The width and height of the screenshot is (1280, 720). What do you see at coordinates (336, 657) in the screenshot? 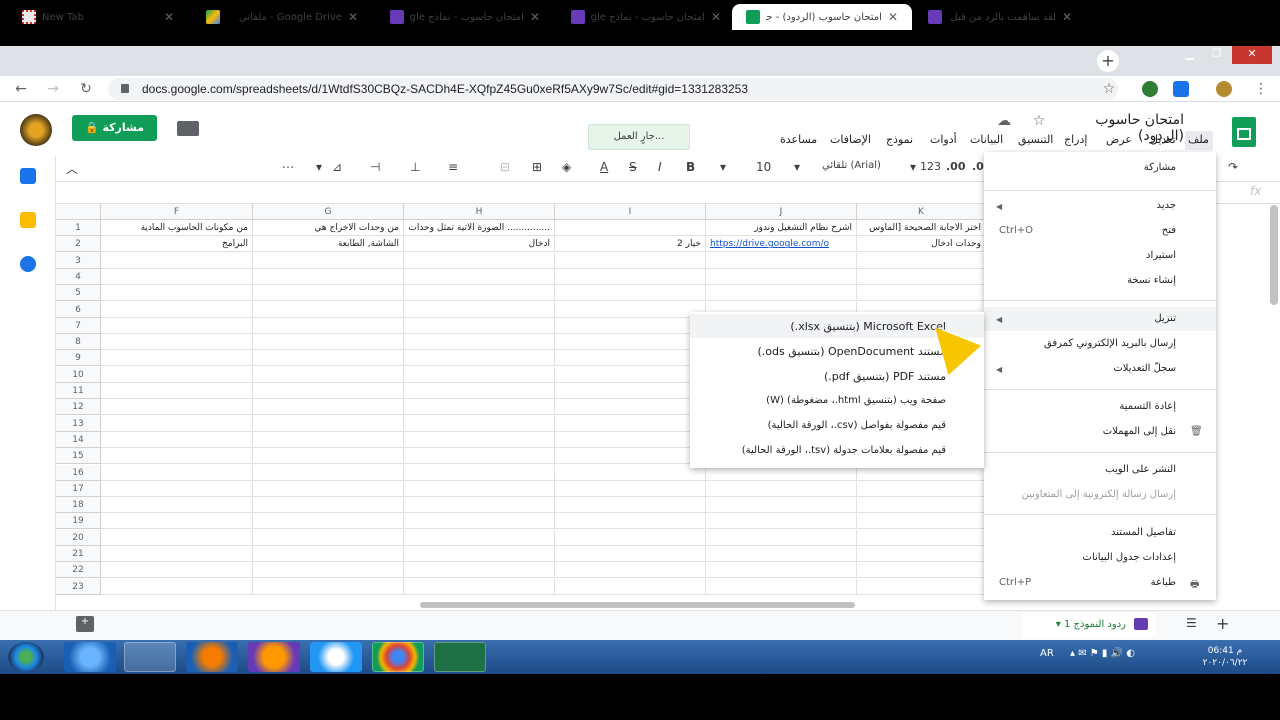
I see `browser-icon` at bounding box center [336, 657].